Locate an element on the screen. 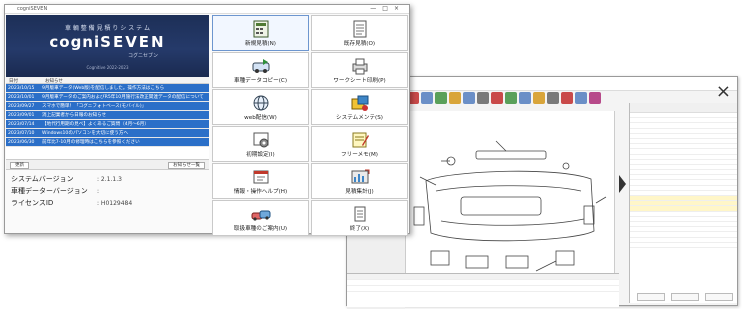  system-maintenance-icon is located at coordinates (359, 103).